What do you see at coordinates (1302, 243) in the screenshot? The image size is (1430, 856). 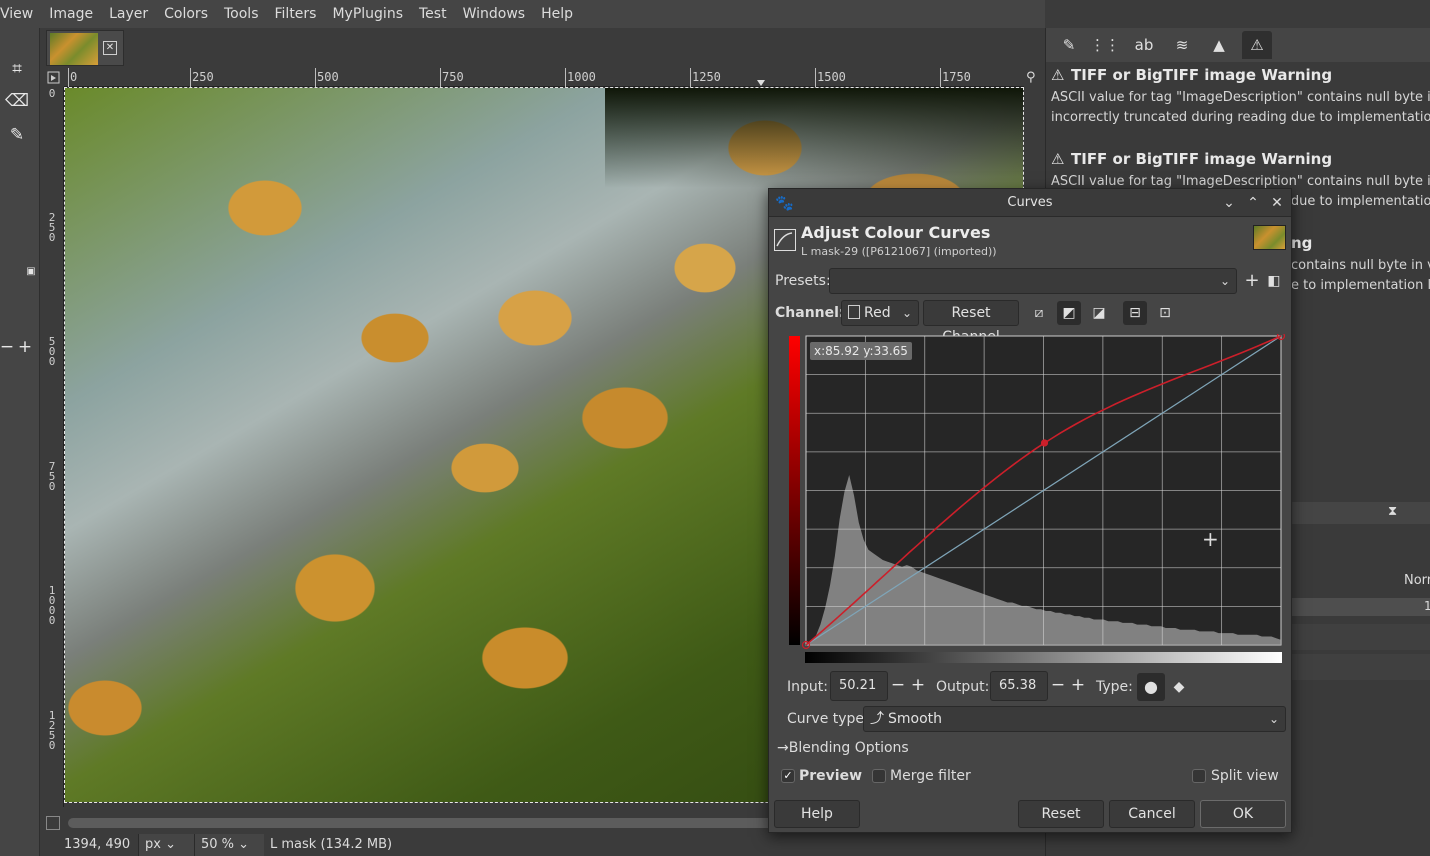 I see `warning-title: ng` at bounding box center [1302, 243].